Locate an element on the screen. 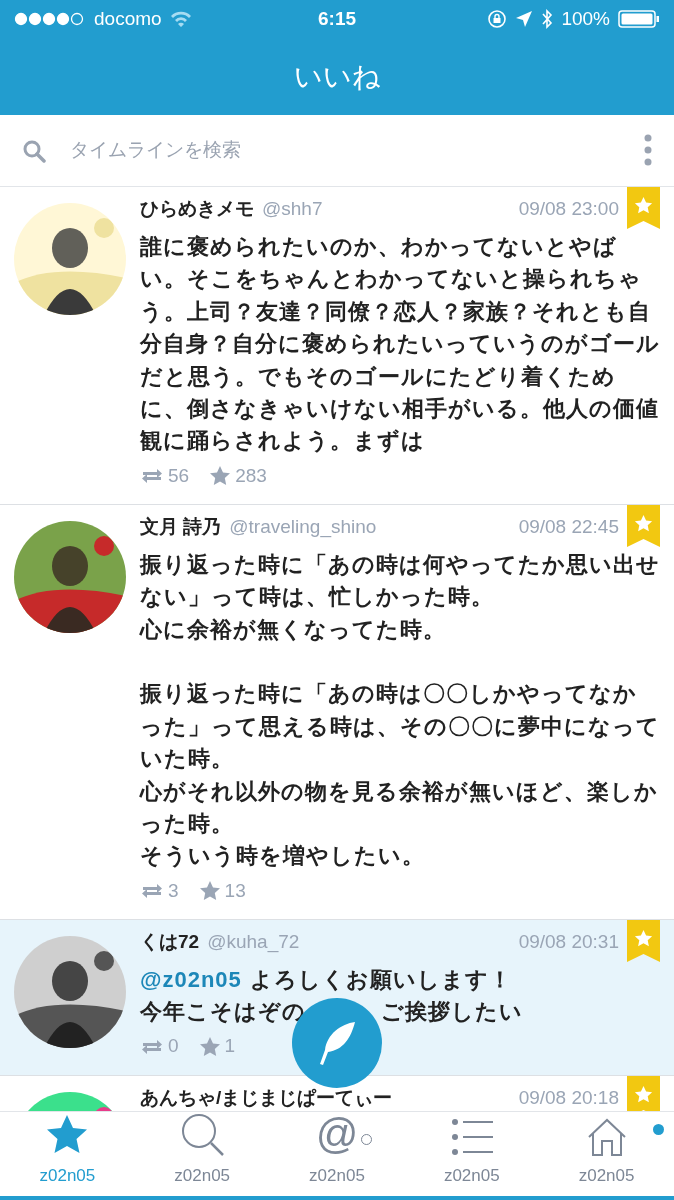 The height and width of the screenshot is (1200, 674). user-name: くは72 is located at coordinates (170, 941).